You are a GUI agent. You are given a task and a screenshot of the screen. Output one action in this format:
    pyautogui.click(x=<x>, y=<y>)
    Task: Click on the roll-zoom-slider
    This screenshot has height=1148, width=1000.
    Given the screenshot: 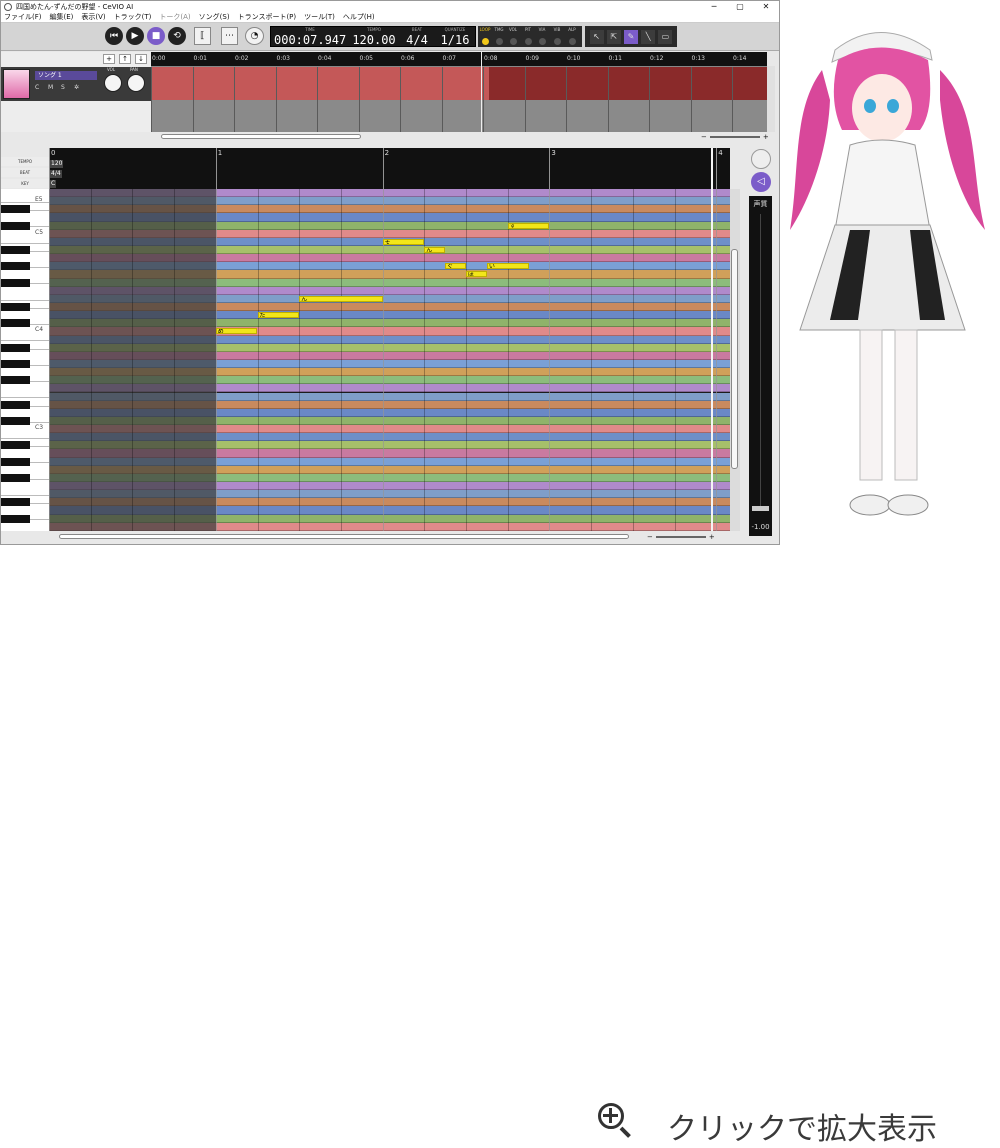 What is the action you would take?
    pyautogui.click(x=680, y=537)
    